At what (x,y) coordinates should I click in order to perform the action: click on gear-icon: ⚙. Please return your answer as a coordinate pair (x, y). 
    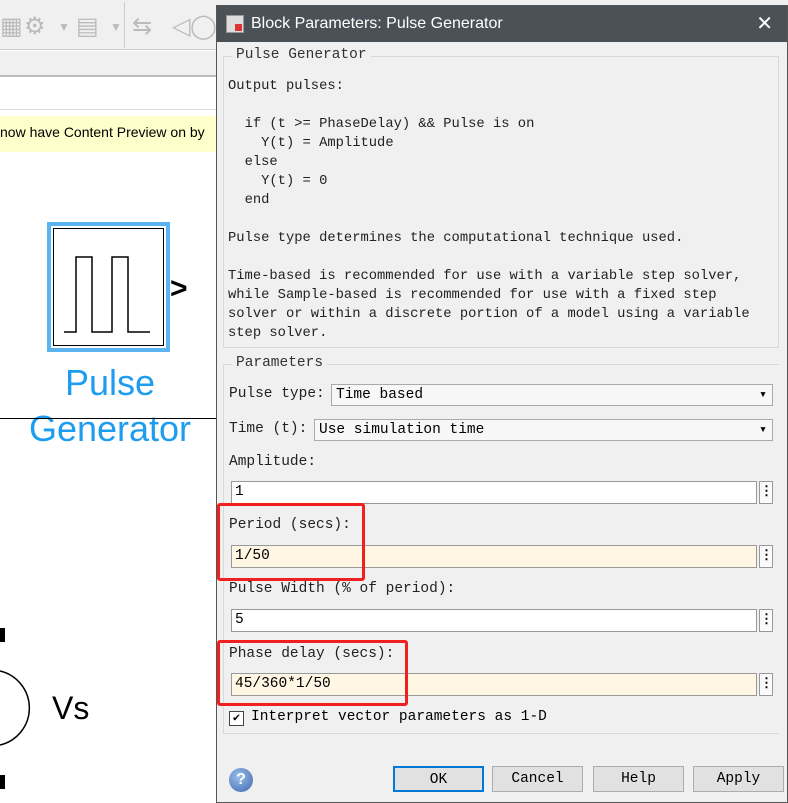
    Looking at the image, I should click on (35, 26).